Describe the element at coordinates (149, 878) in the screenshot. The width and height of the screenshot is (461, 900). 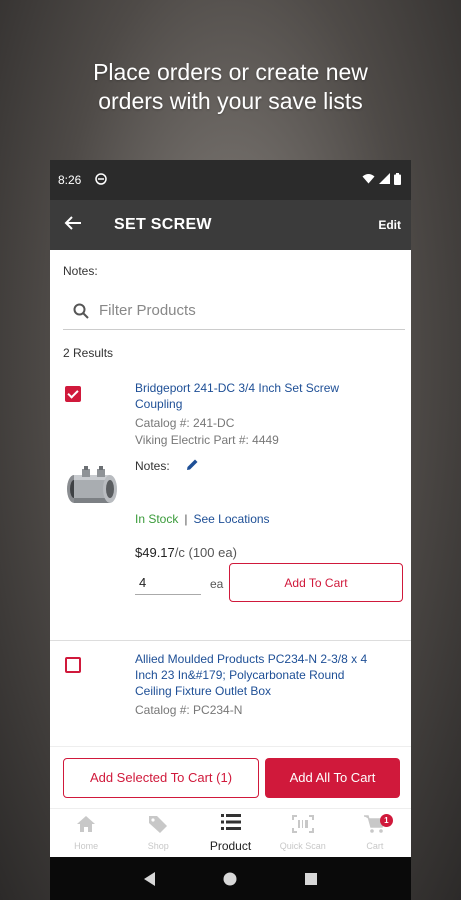
I see `nav-back-icon` at that location.